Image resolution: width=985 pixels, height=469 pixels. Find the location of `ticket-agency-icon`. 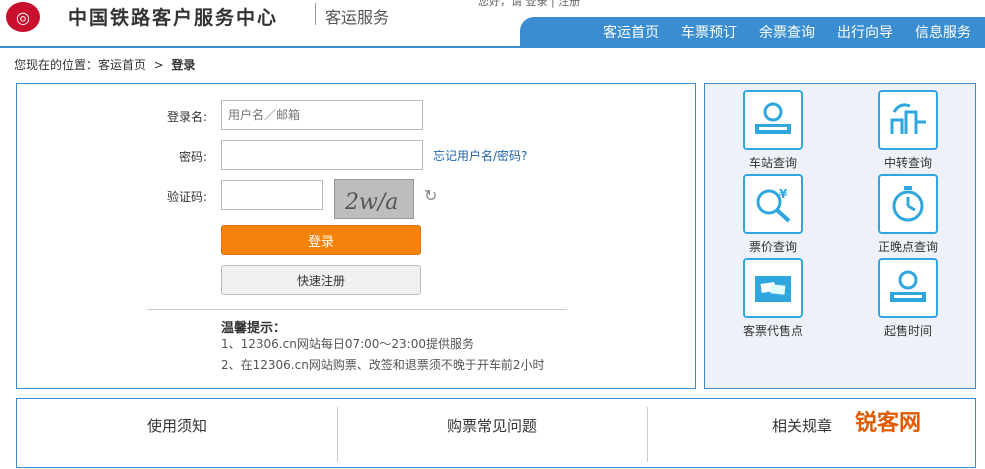

ticket-agency-icon is located at coordinates (773, 288).